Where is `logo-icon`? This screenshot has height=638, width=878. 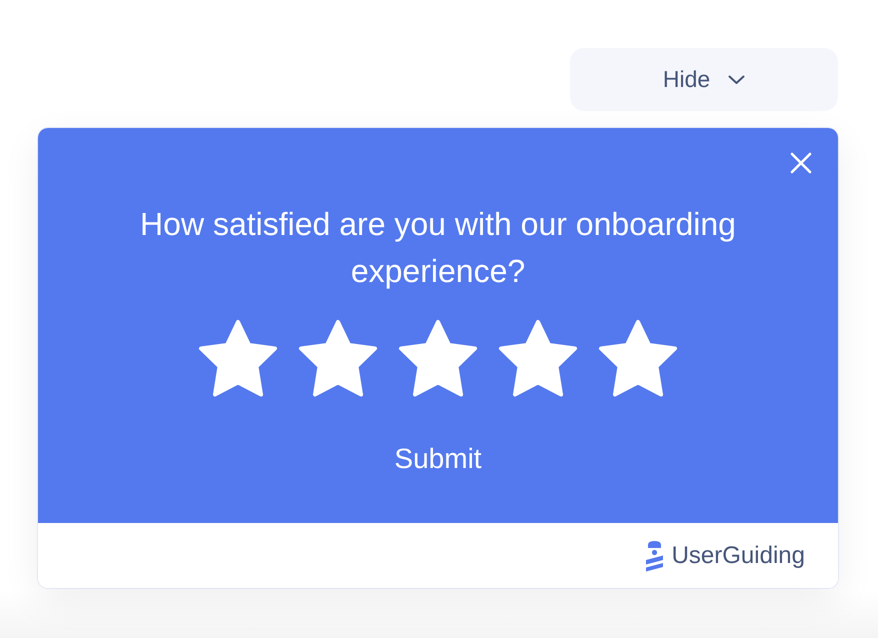
logo-icon is located at coordinates (654, 556).